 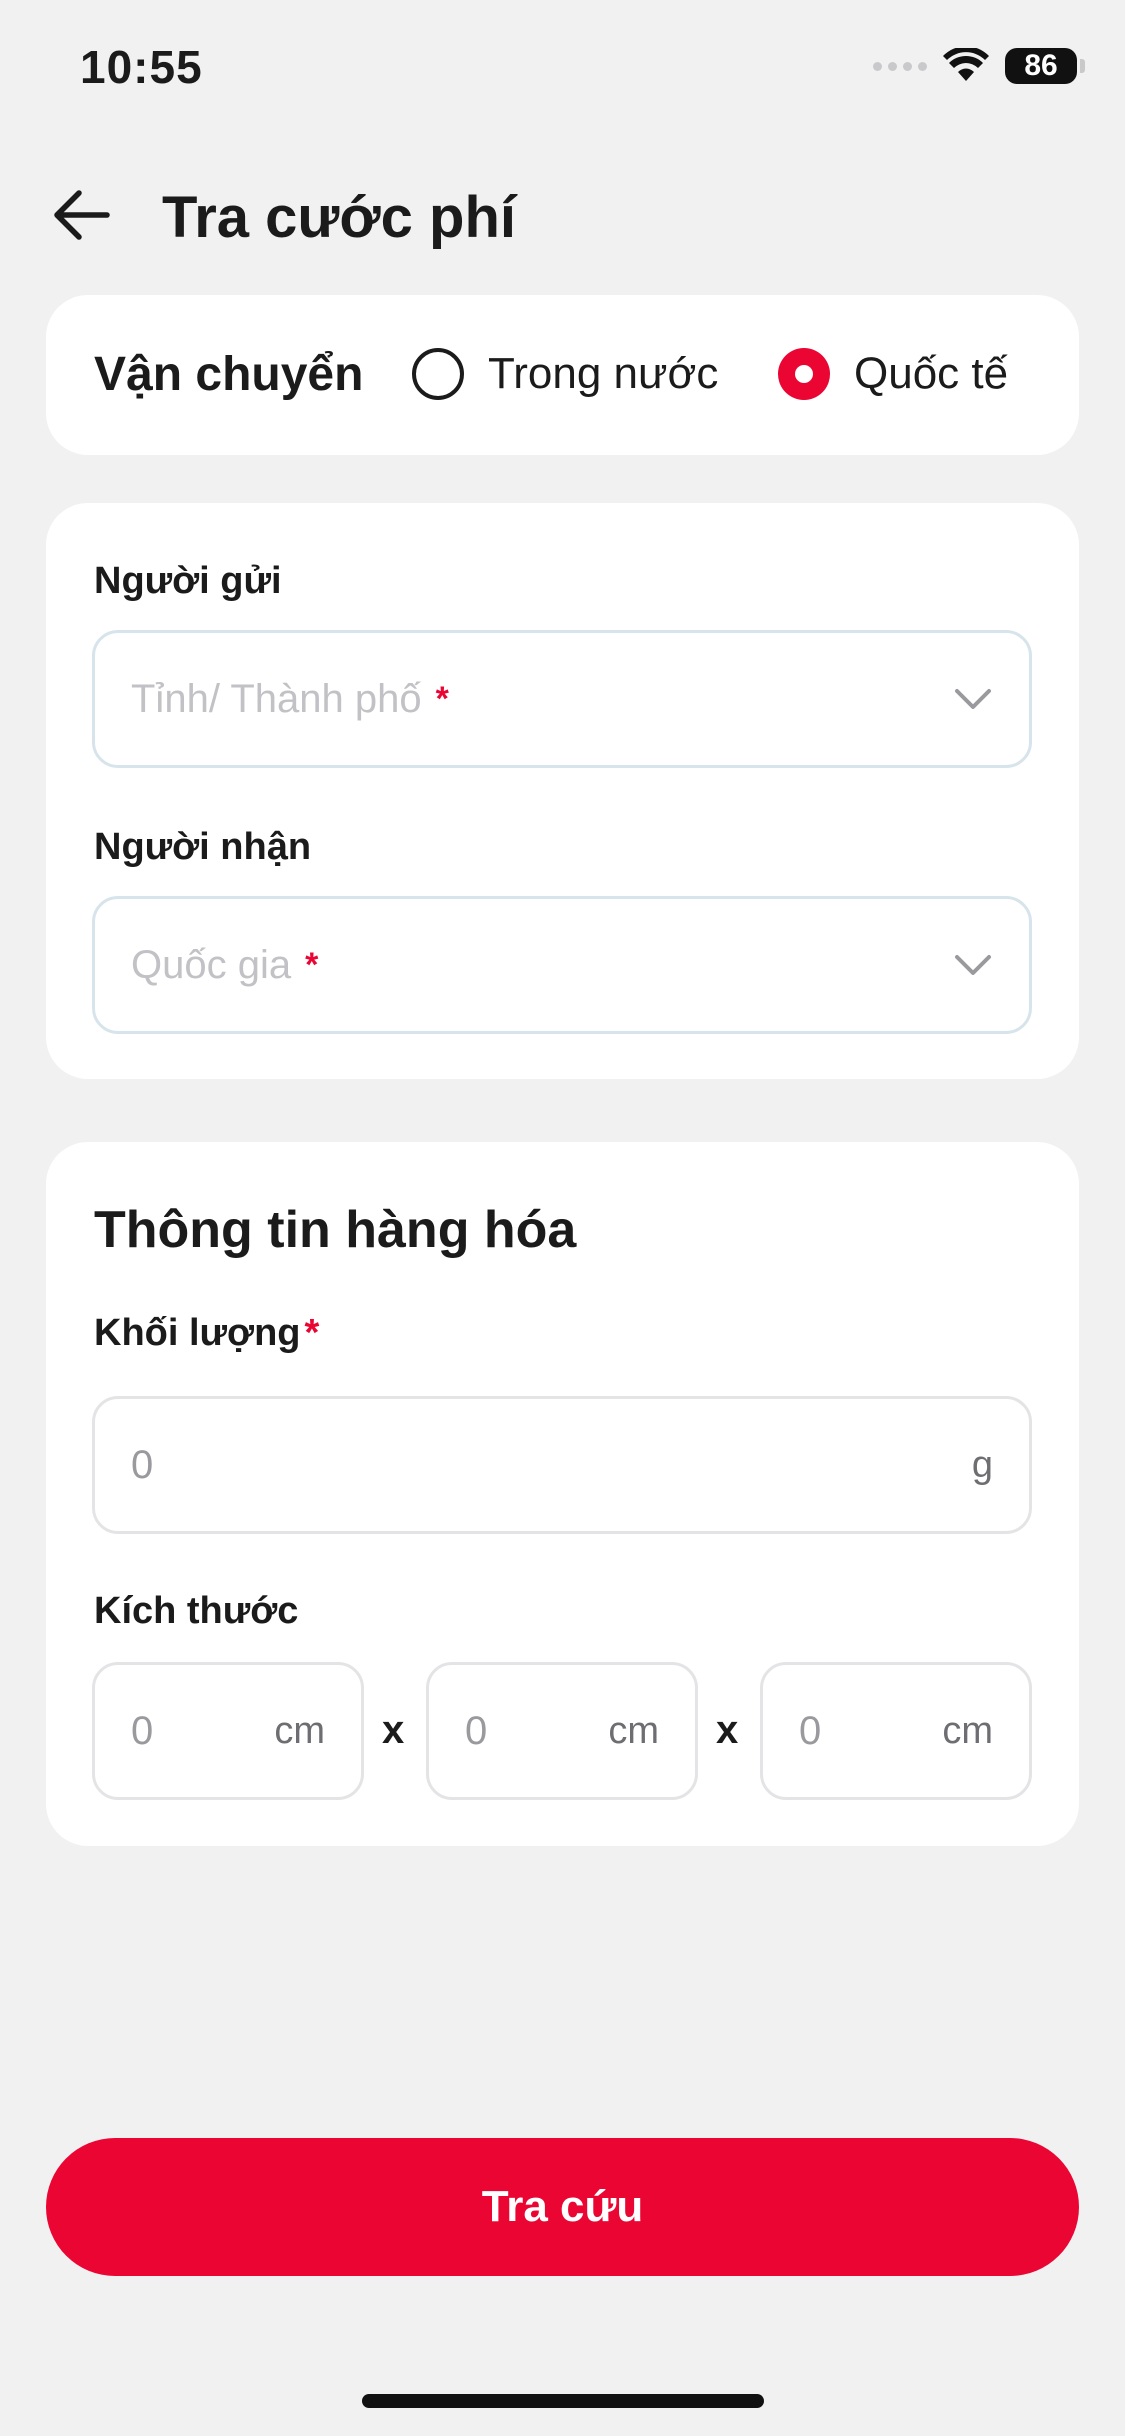 I want to click on size-label: Kích thước, so click(x=196, y=1611).